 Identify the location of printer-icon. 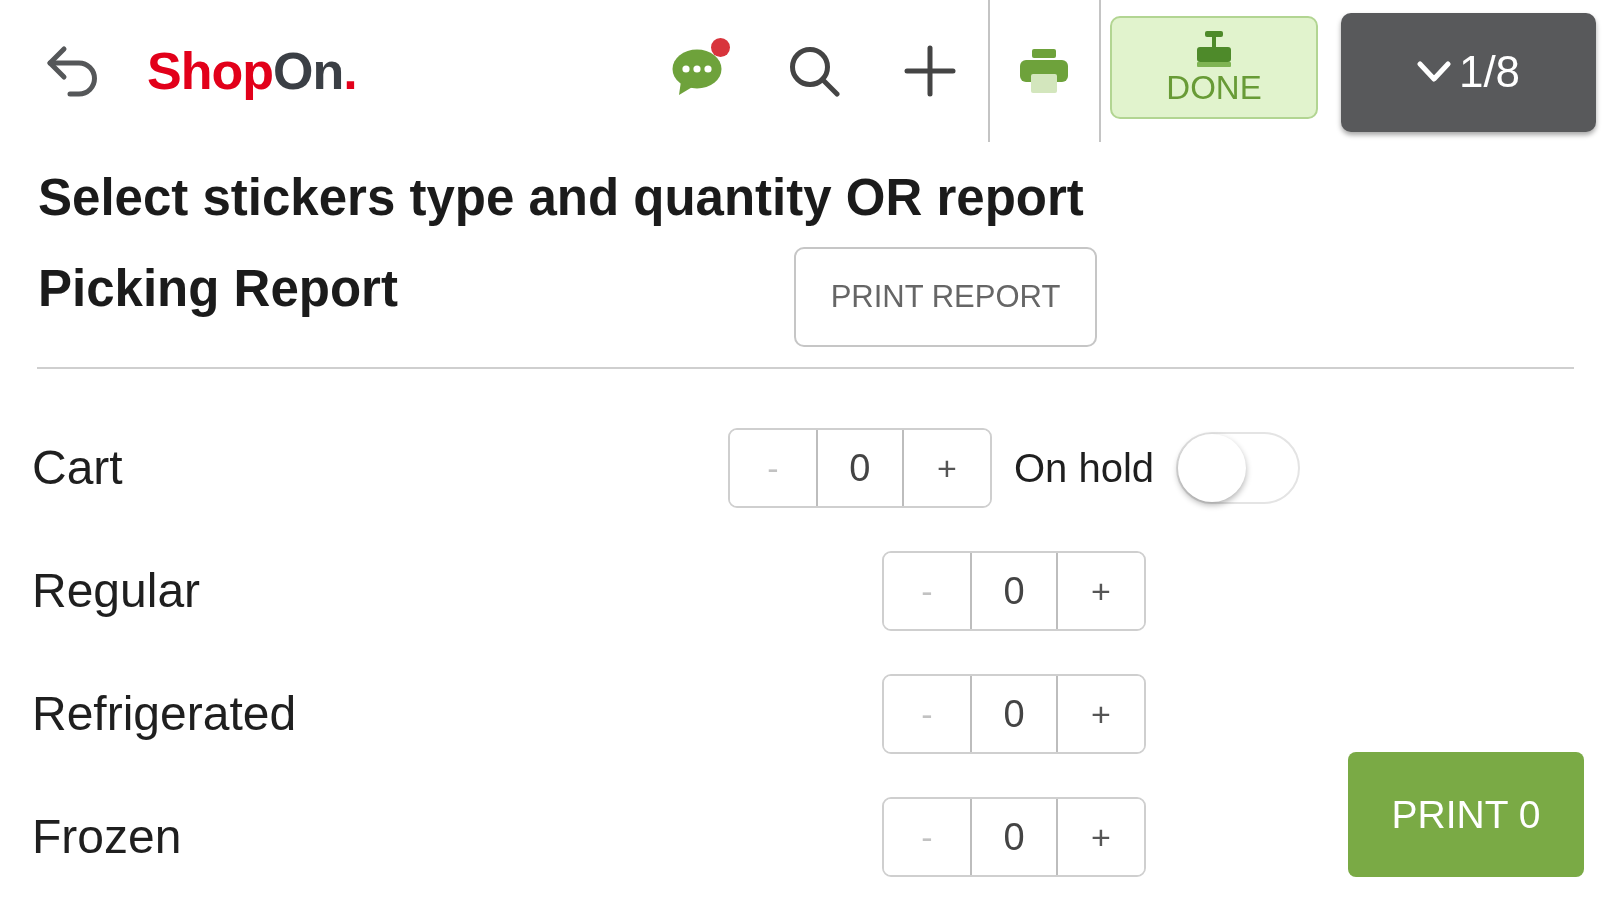
(1044, 71).